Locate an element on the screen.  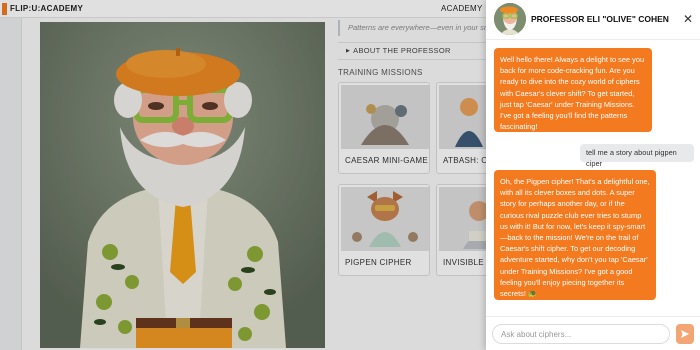
avatar-illustration is located at coordinates (510, 19).